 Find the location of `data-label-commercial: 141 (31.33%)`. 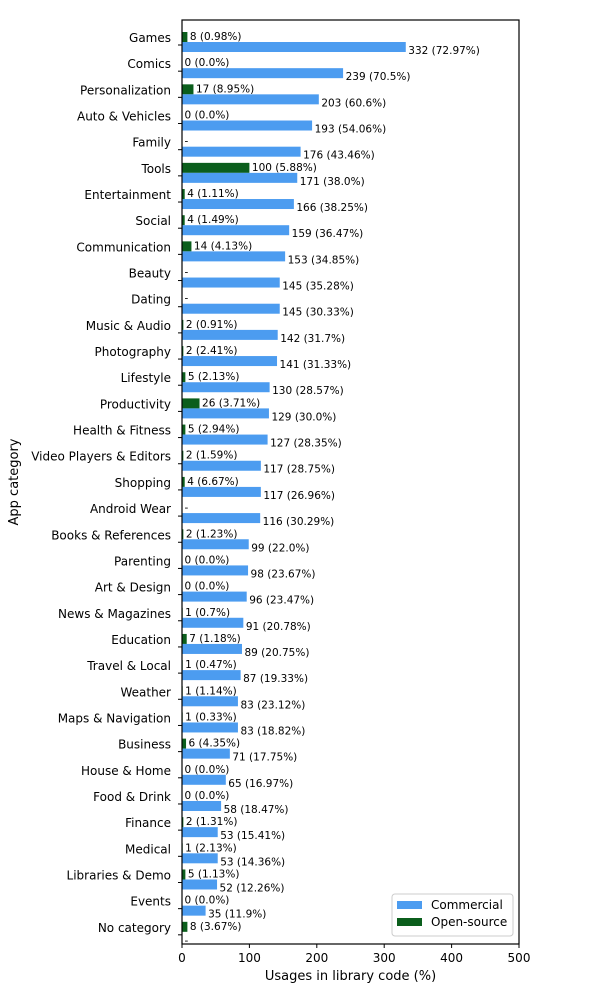

data-label-commercial: 141 (31.33%) is located at coordinates (316, 365).